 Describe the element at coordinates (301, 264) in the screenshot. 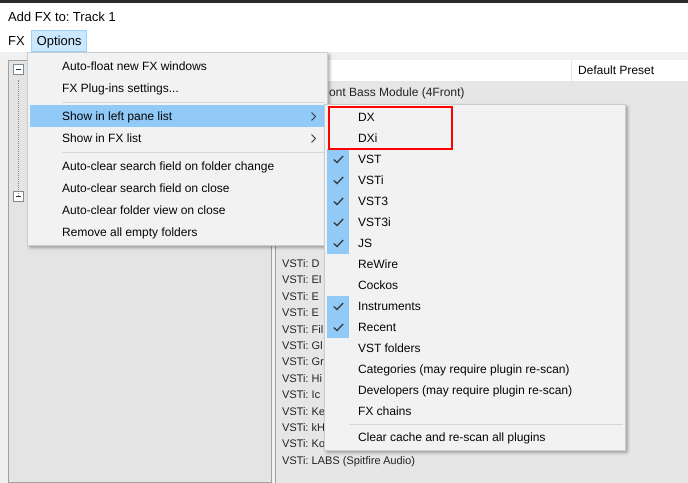

I see `list-item: VSTi: D` at that location.